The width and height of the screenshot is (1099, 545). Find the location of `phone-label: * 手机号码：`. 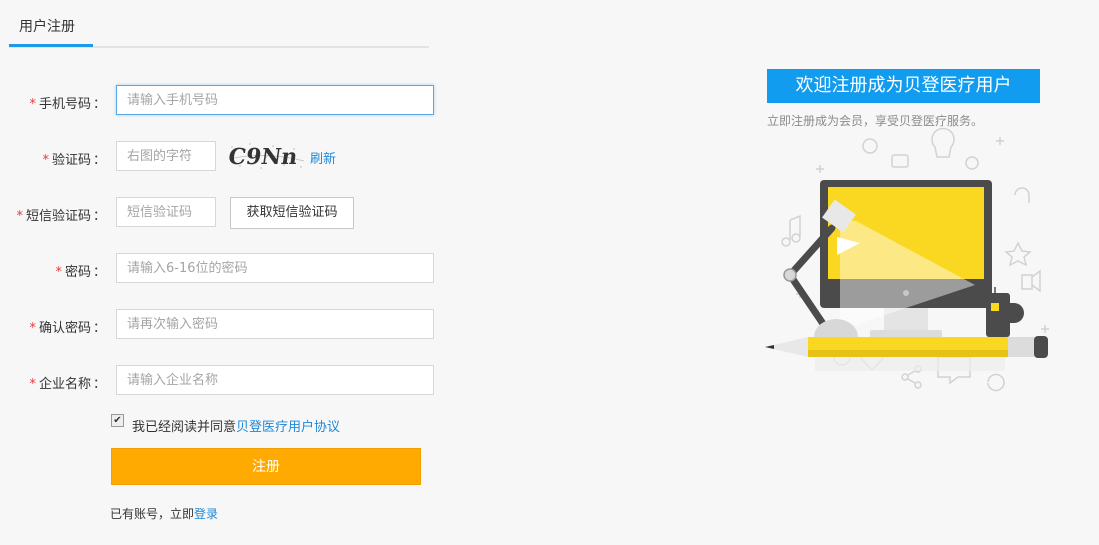

phone-label: * 手机号码： is located at coordinates (67, 104).